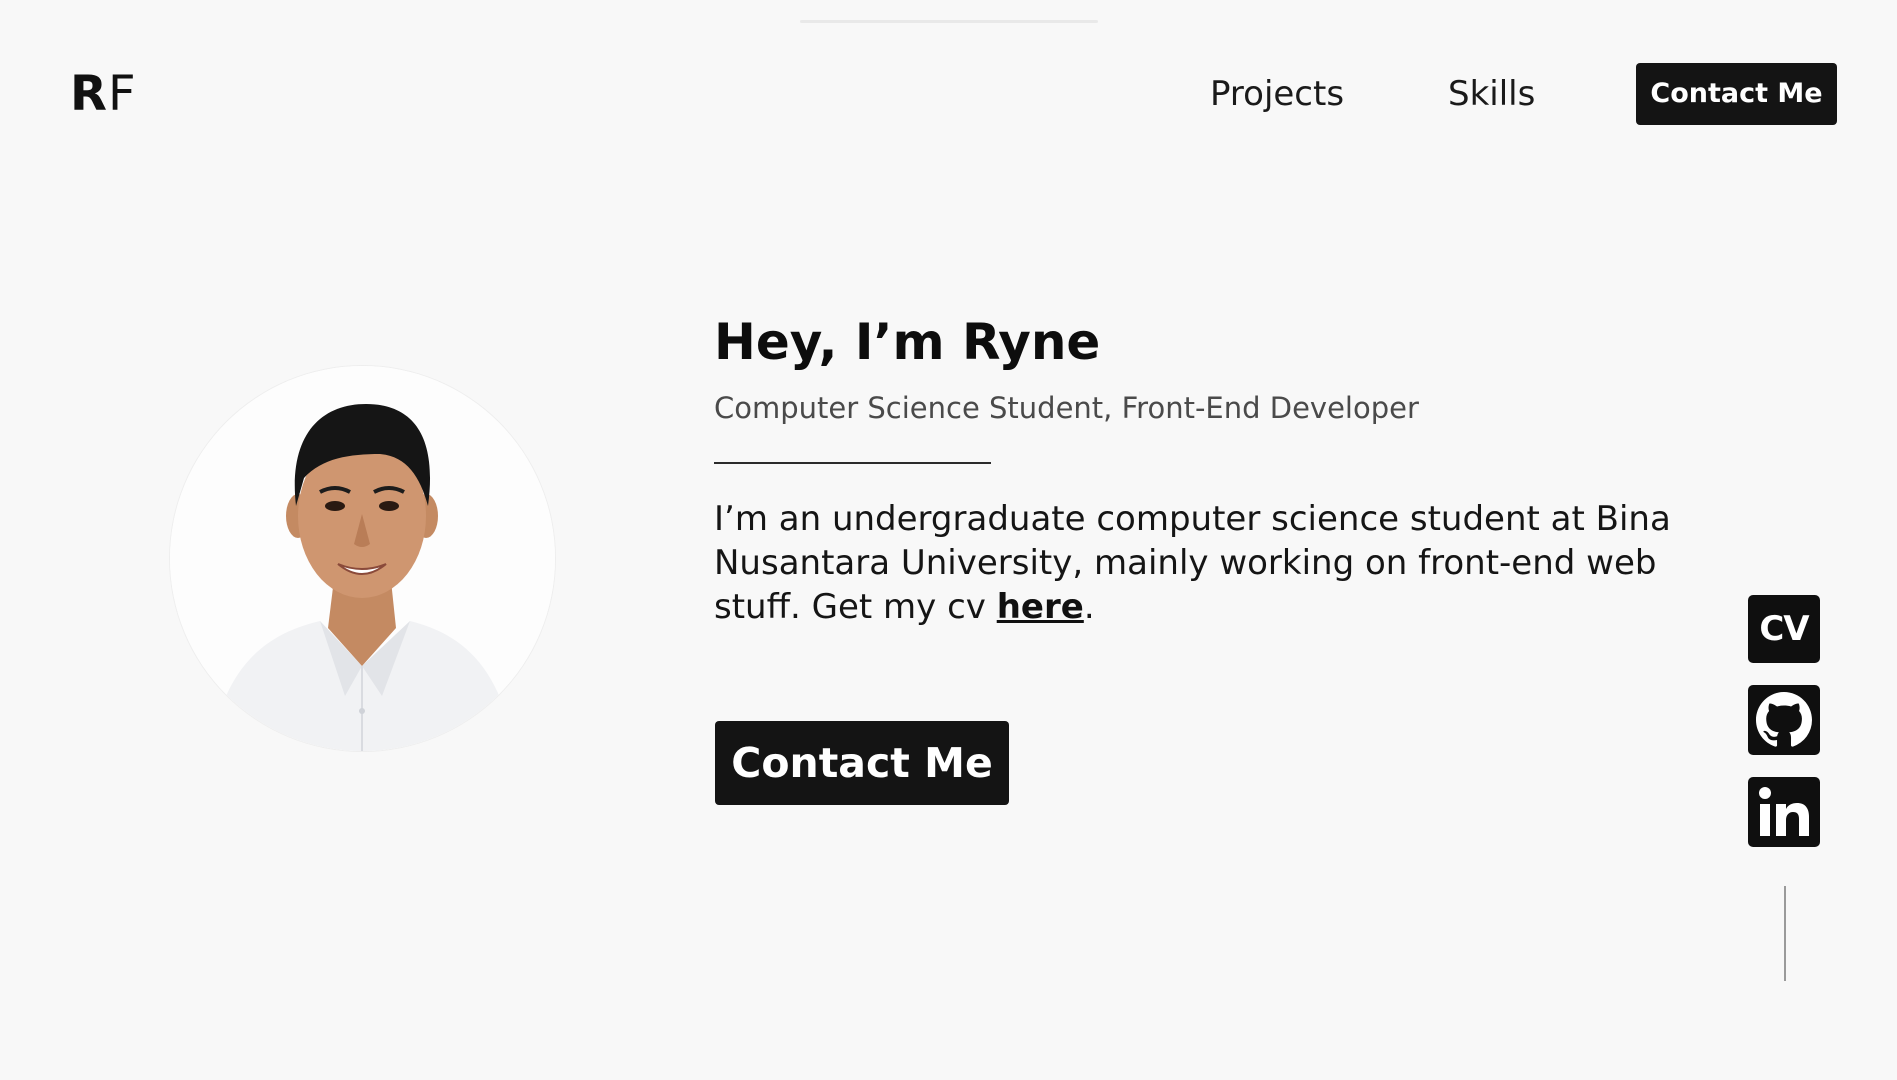 The image size is (1897, 1080). What do you see at coordinates (1785, 933) in the screenshot?
I see `social-divider-line` at bounding box center [1785, 933].